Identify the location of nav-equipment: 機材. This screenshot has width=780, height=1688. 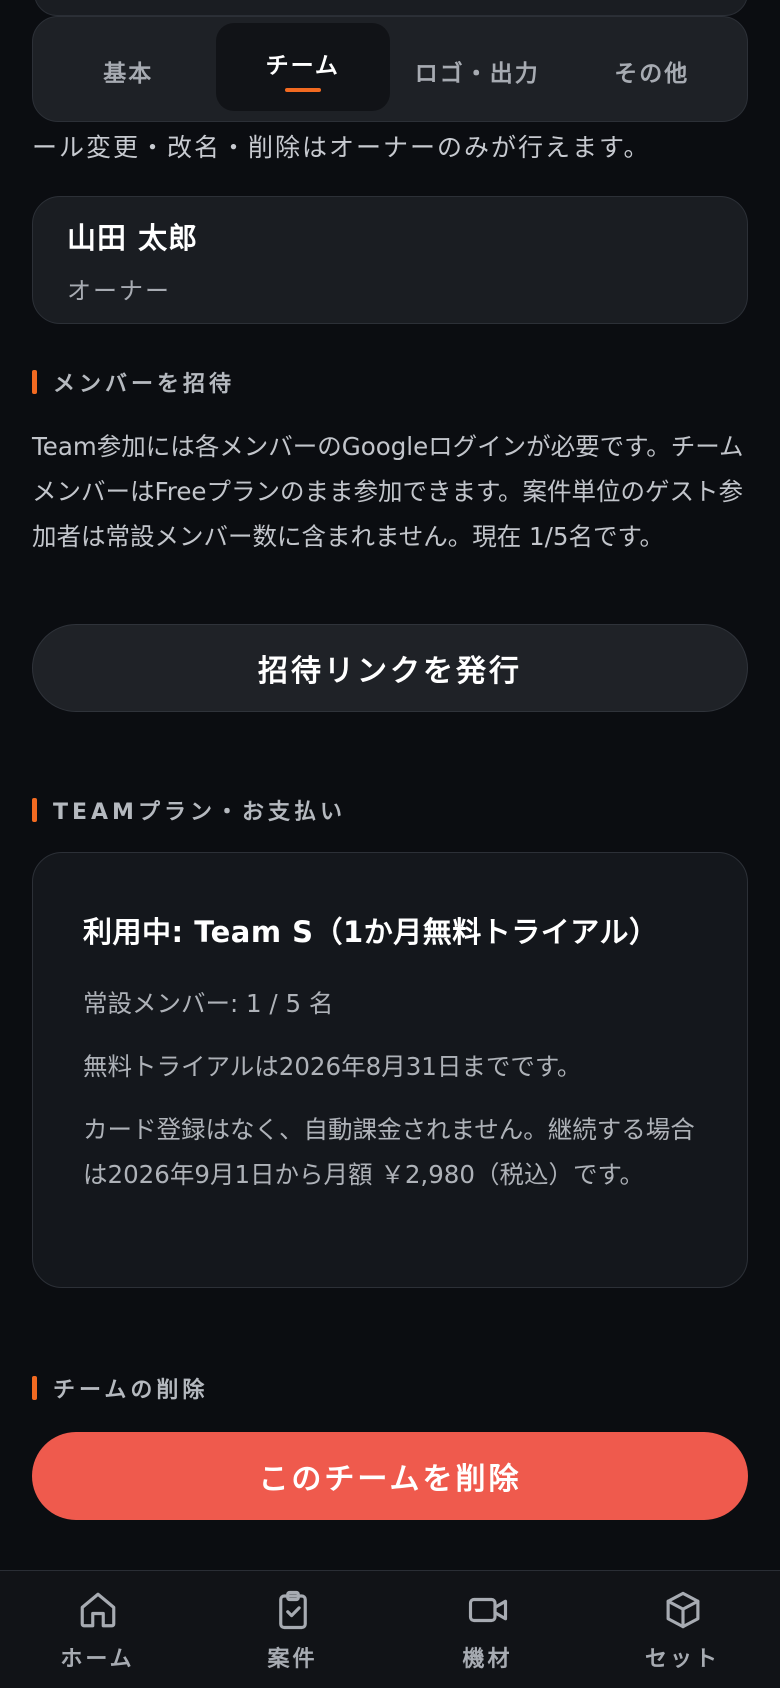
(487, 1629).